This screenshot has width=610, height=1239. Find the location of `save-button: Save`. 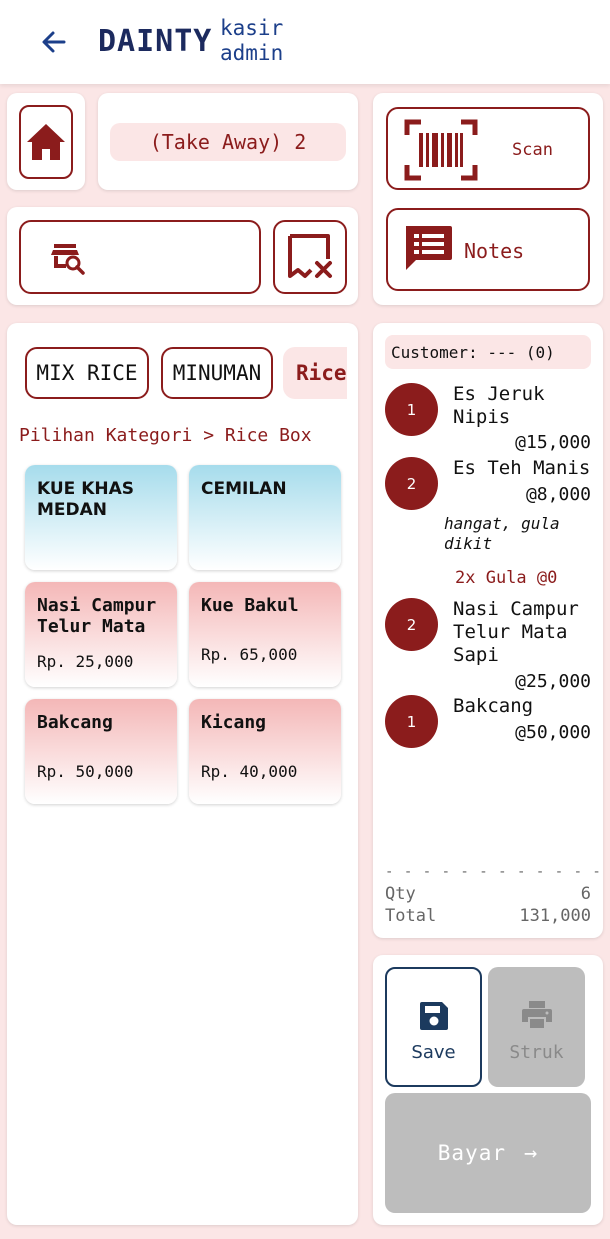

save-button: Save is located at coordinates (433, 1027).